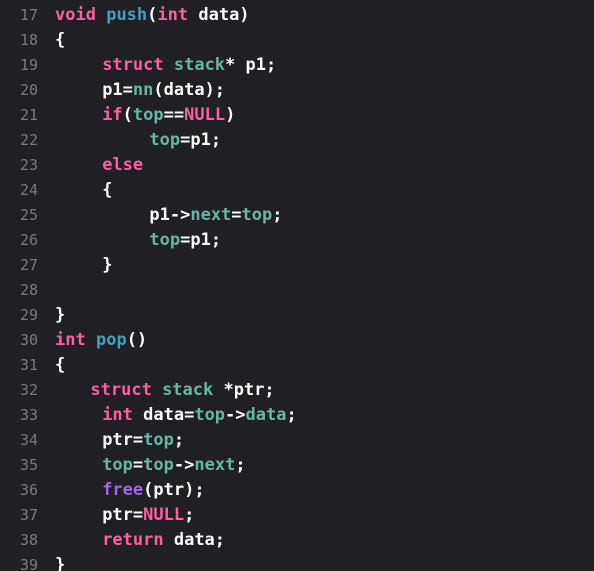 The width and height of the screenshot is (594, 571). I want to click on line-number: 18, so click(28, 40).